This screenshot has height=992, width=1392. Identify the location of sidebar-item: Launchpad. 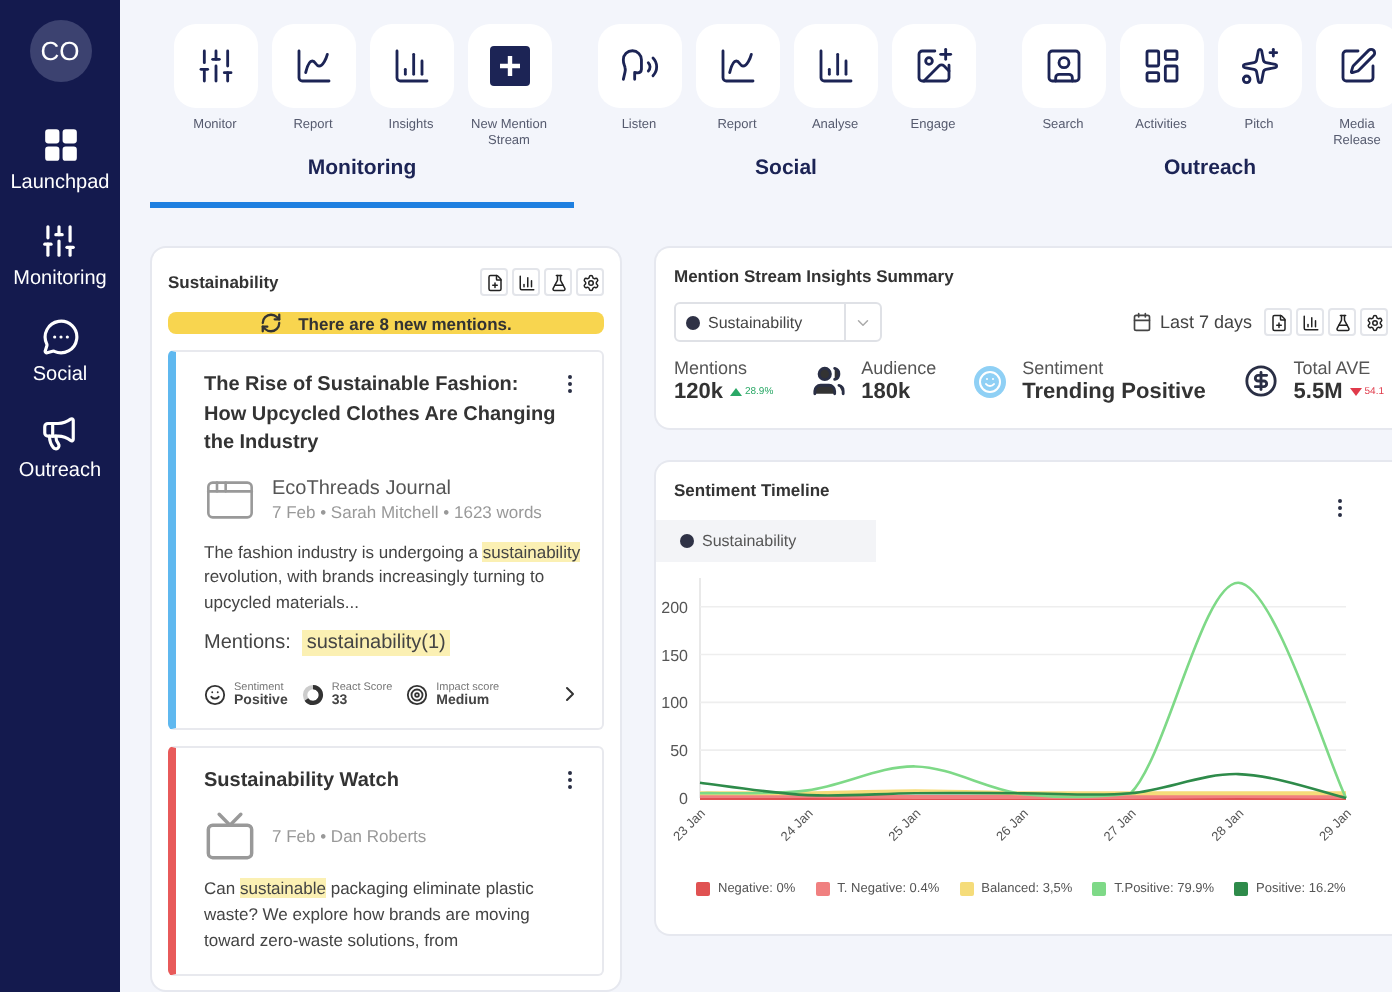
(60, 160).